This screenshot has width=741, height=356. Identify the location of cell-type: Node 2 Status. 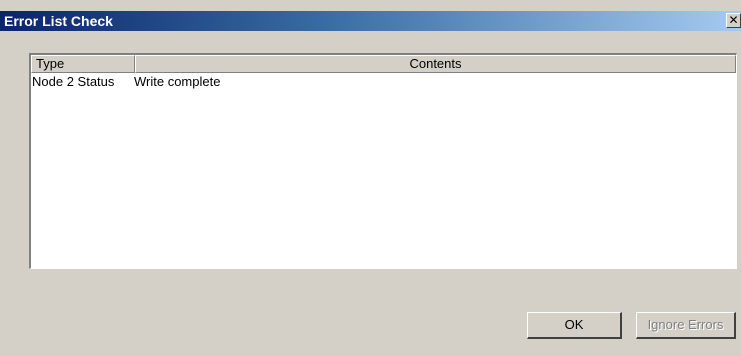
(73, 81).